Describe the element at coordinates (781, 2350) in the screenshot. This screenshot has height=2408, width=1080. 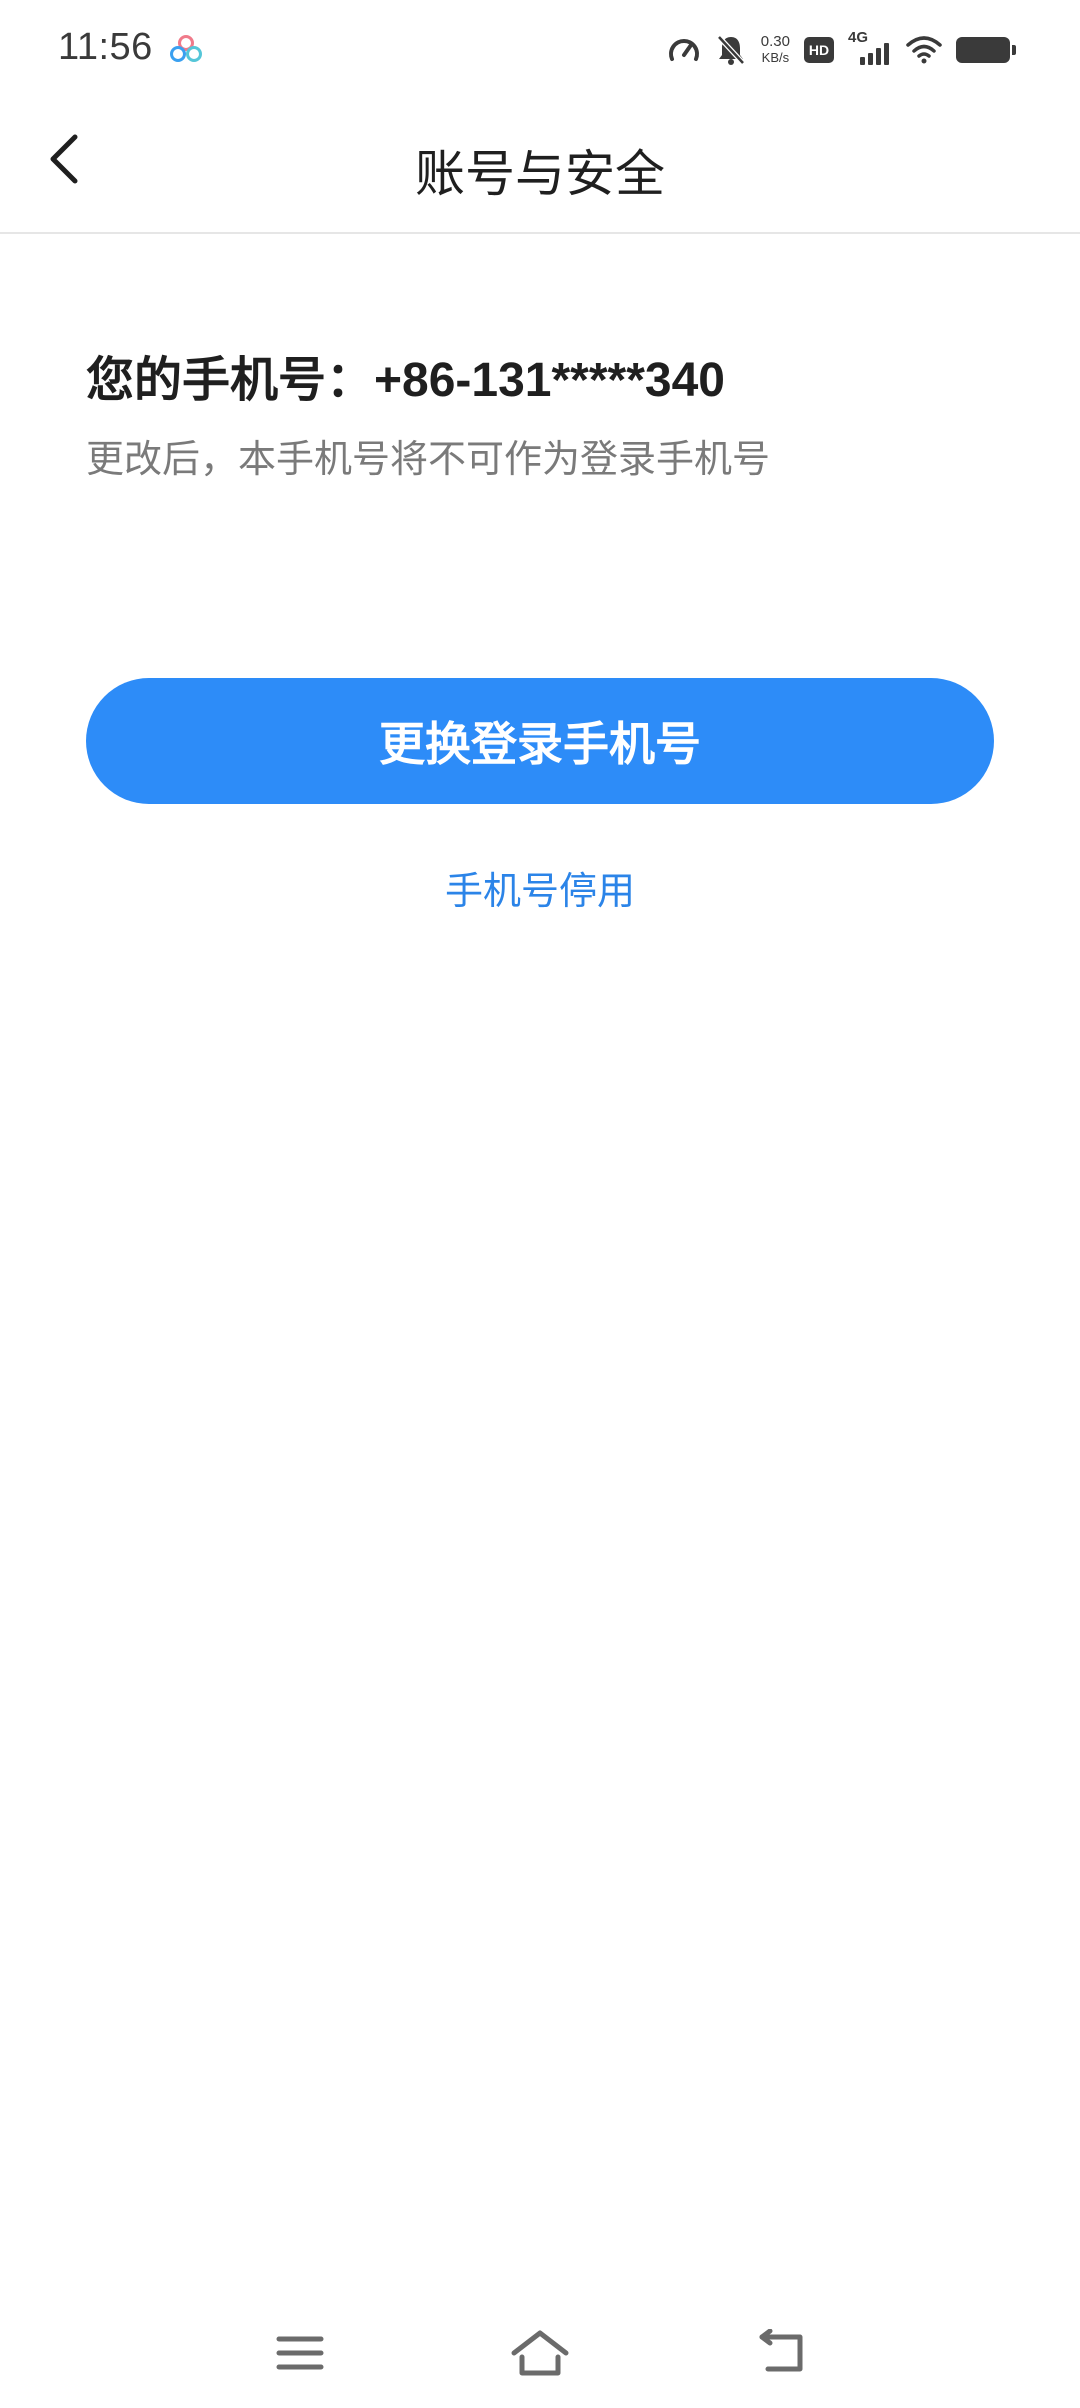
I see `back-icon` at that location.